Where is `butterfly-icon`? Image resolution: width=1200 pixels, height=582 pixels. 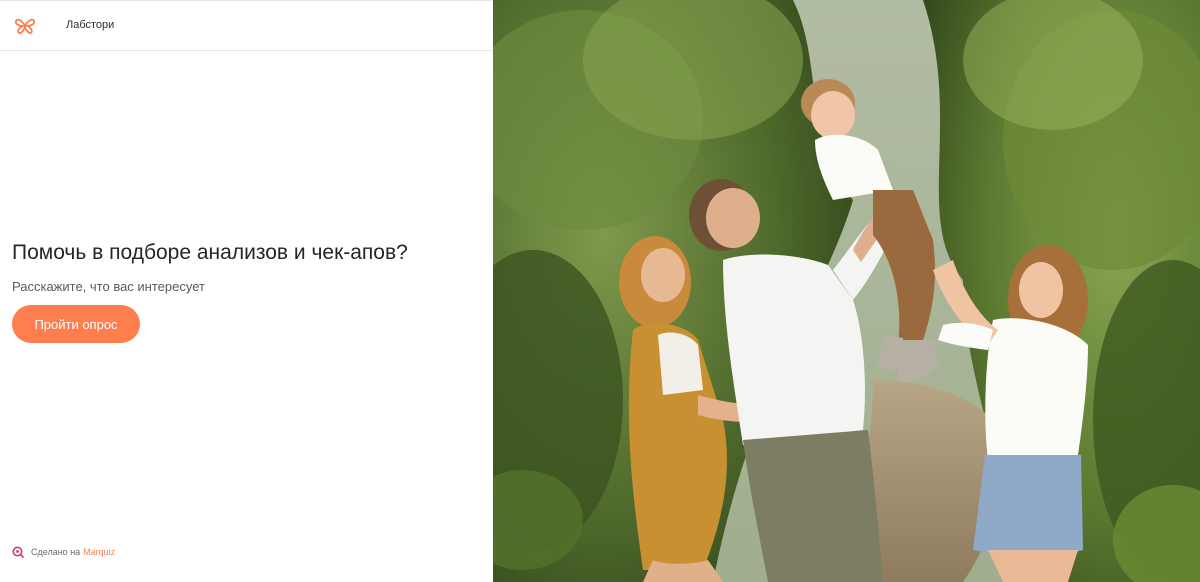 butterfly-icon is located at coordinates (25, 26).